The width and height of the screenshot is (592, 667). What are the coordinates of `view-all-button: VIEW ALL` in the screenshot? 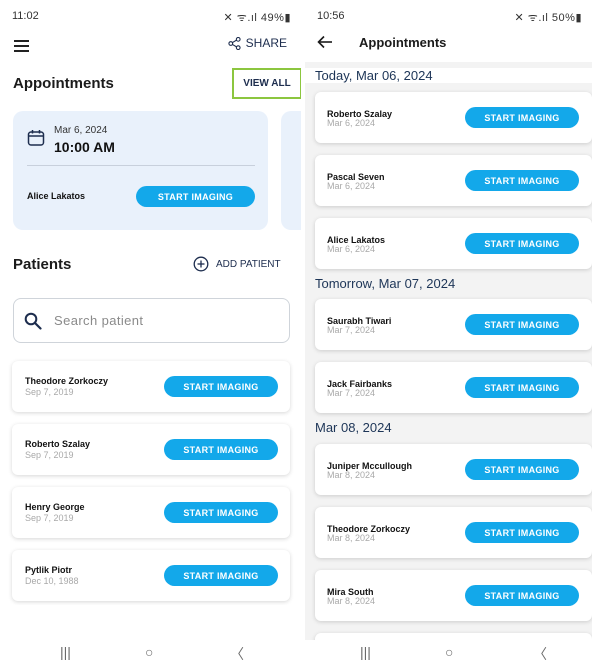 It's located at (266, 83).